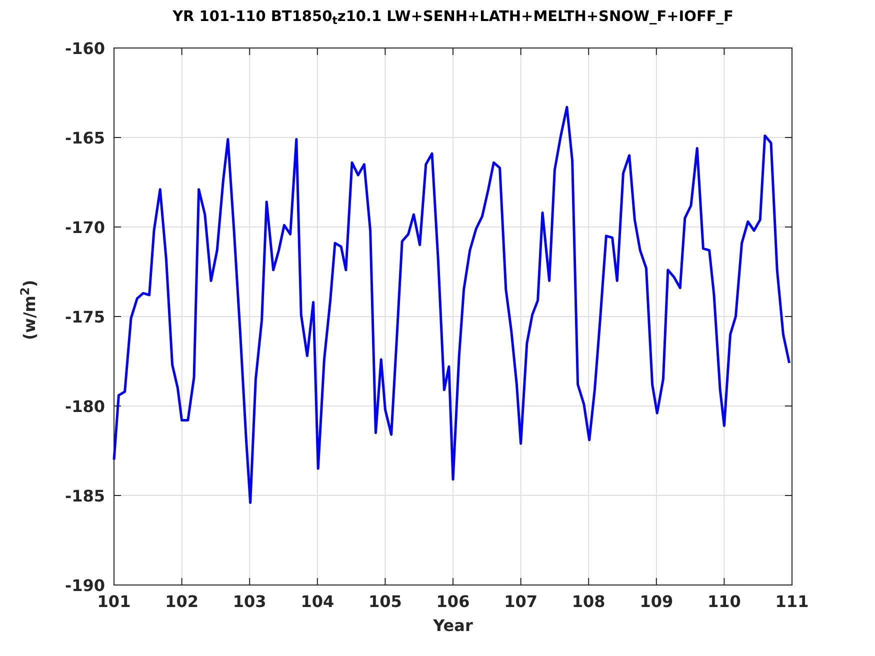  I want to click on chart-title: YR 101-110 BT1850$_{t}$z10.1 LW+SENH+LATH+MELTH+SNOW_F+IOFF_F, so click(453, 18).